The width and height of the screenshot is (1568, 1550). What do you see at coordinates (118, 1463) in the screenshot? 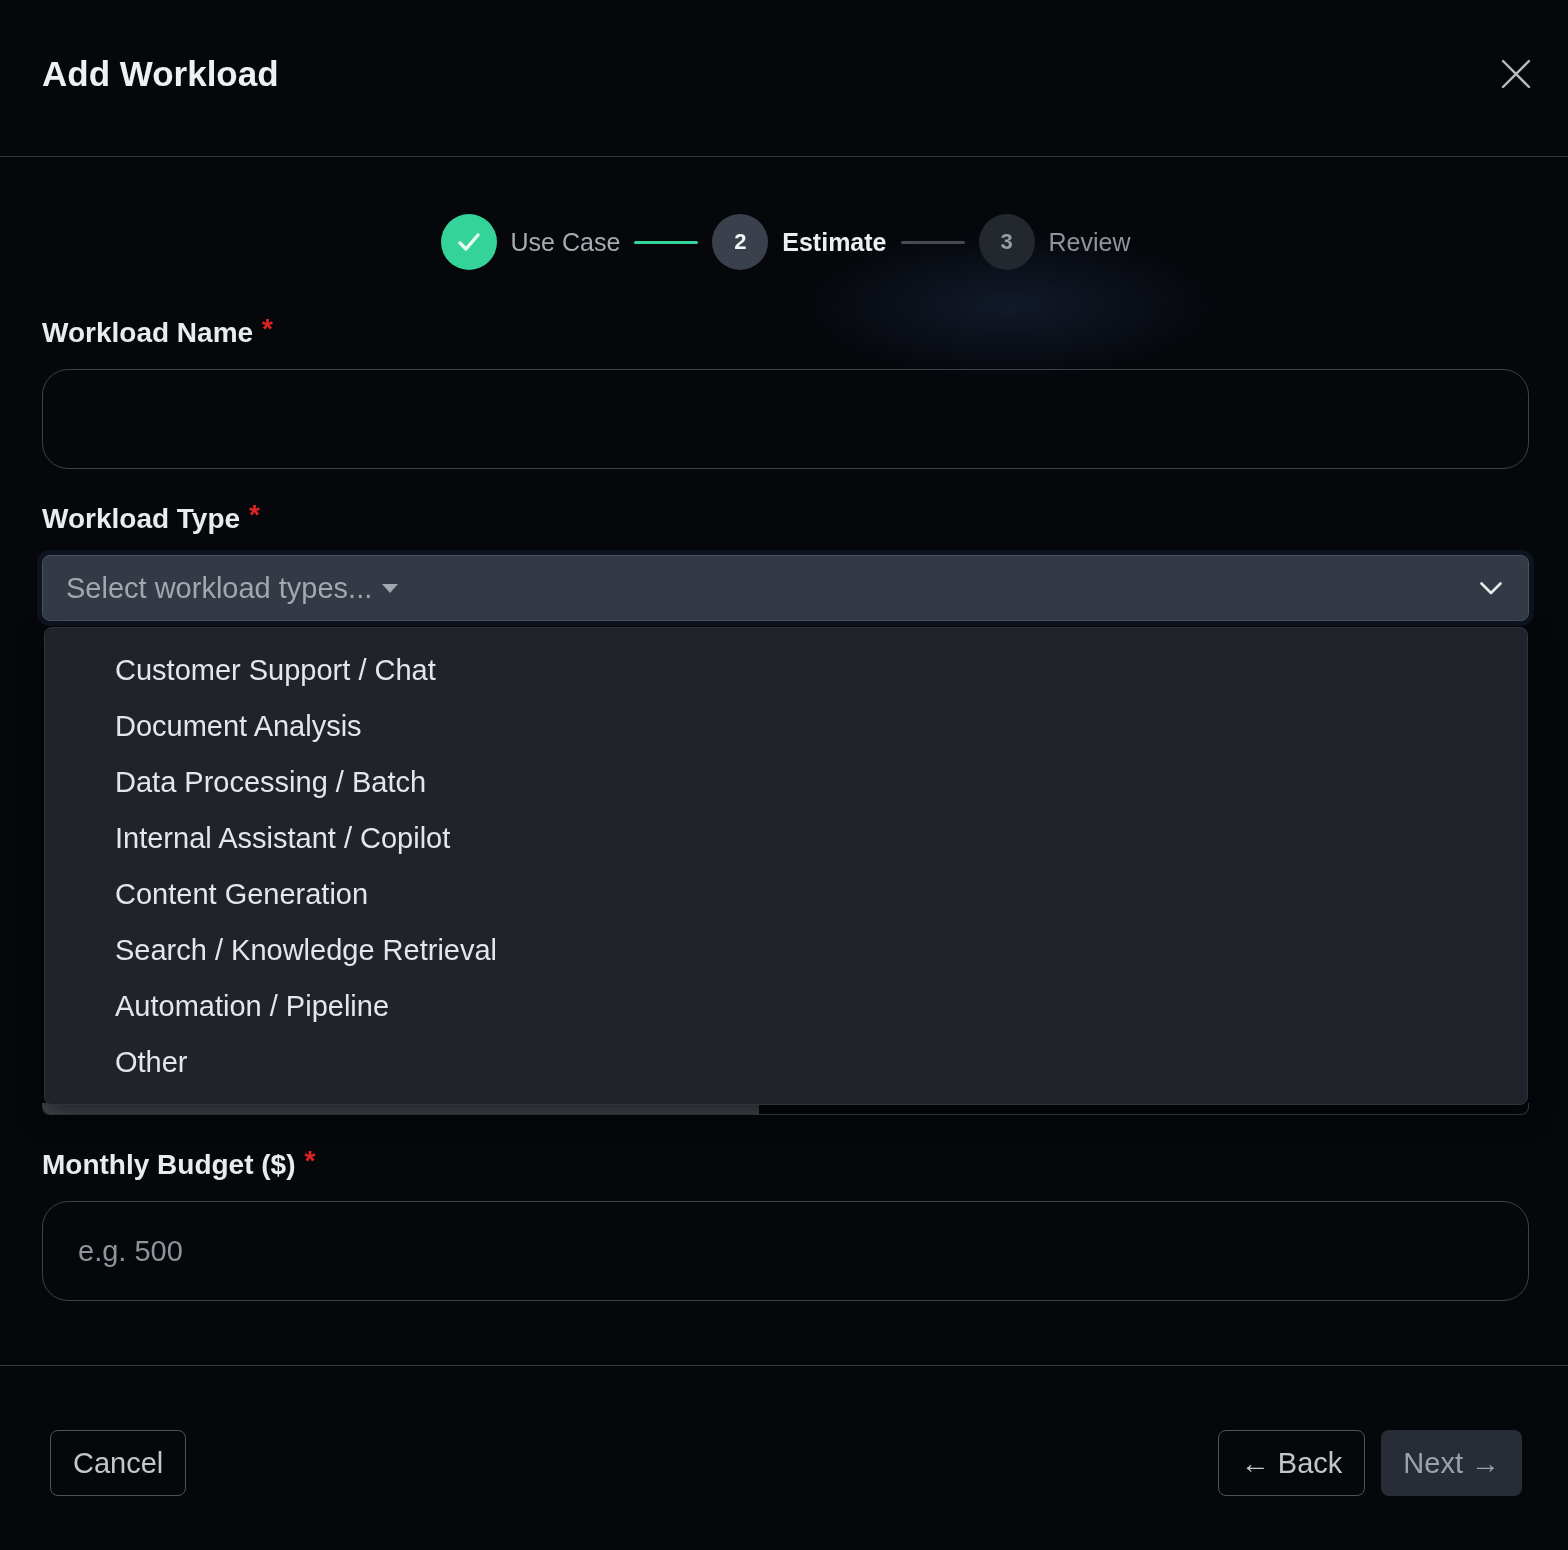
I see `outline-button: Cancel` at bounding box center [118, 1463].